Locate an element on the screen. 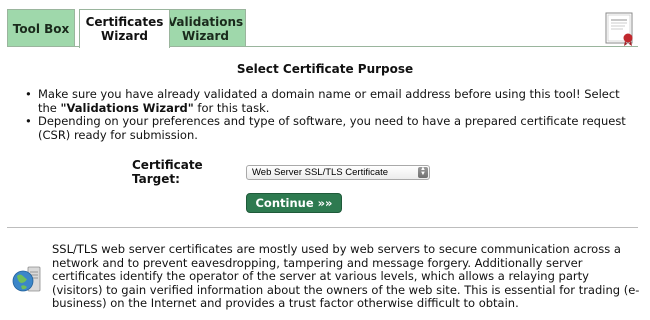 The width and height of the screenshot is (650, 320). certificate-target-label: Certificate Target: is located at coordinates (167, 172).